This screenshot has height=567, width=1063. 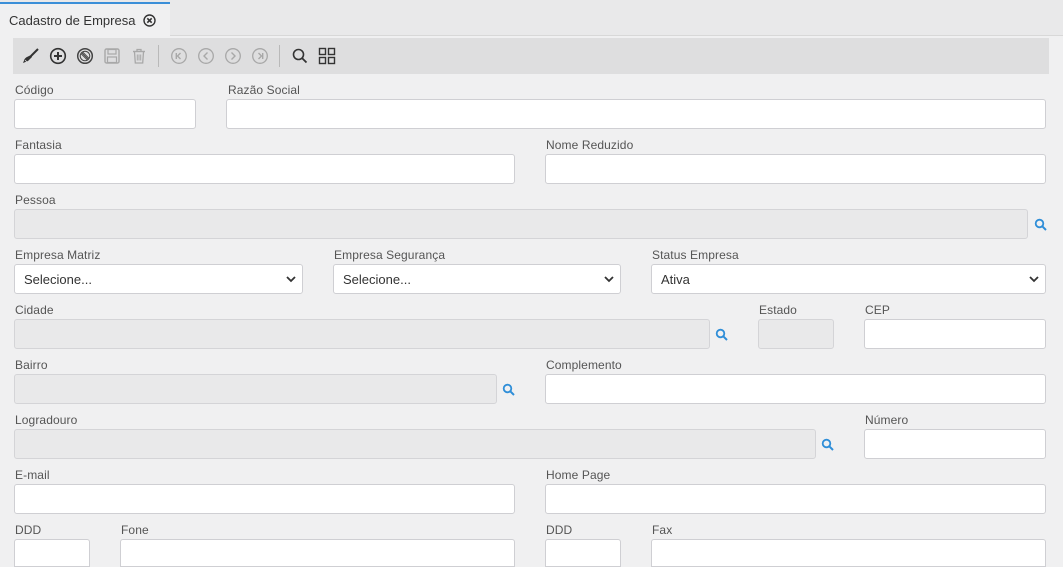 I want to click on status-empresa-selected: Ativa, so click(x=675, y=279).